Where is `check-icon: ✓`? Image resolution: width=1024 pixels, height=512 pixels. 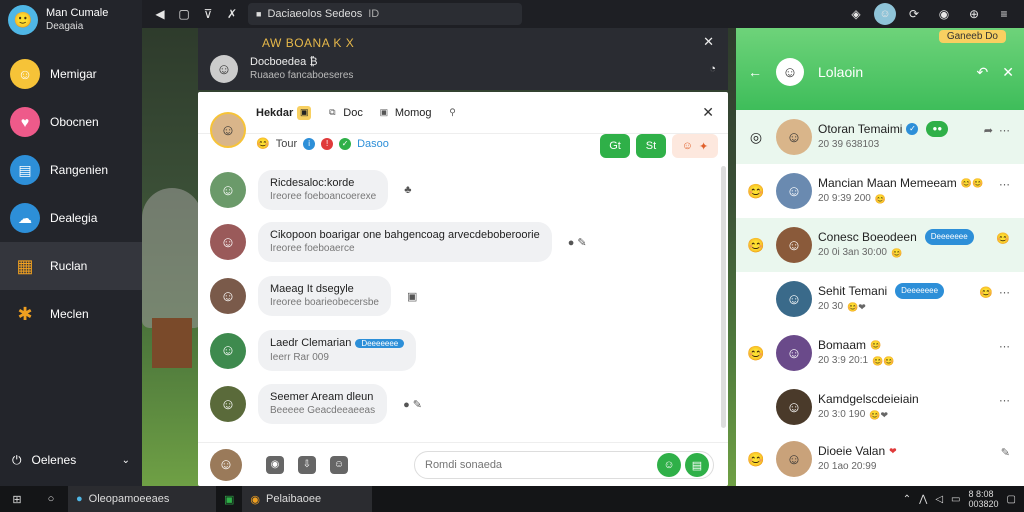 check-icon: ✓ is located at coordinates (345, 143).